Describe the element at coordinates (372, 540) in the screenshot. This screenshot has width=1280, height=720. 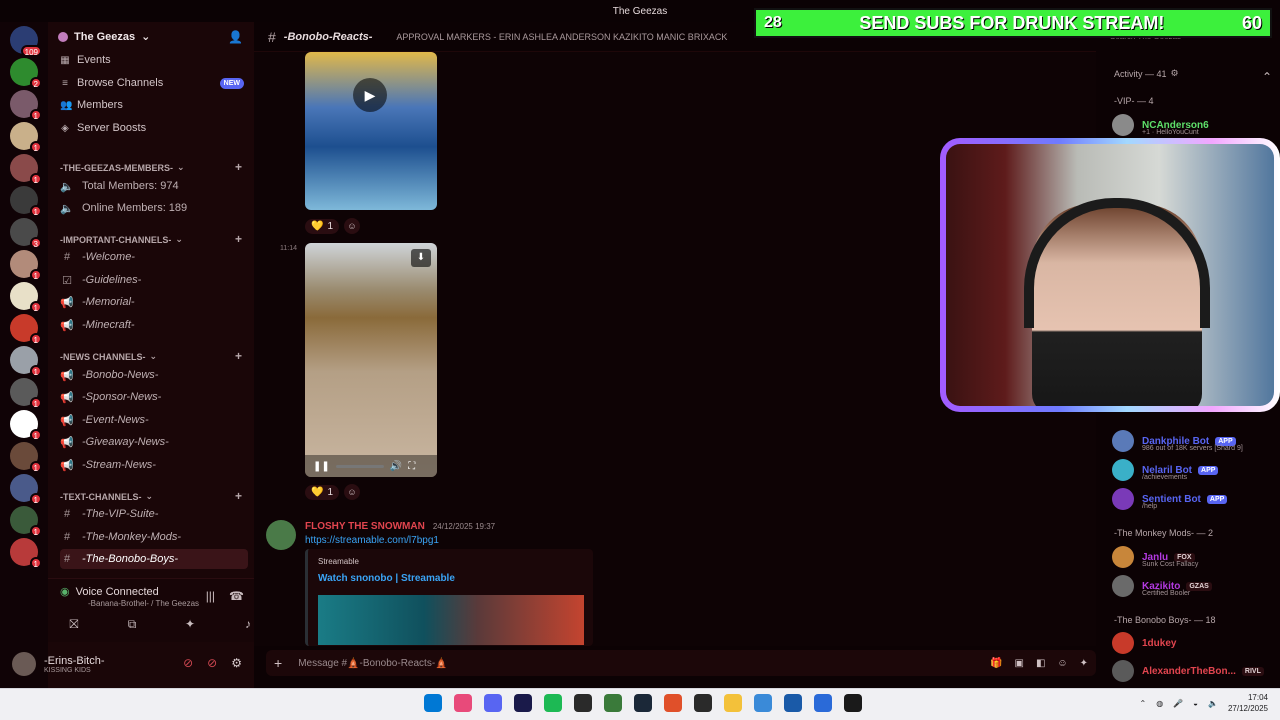
I see `message-link: https://streamable.com/l7bpg1` at that location.